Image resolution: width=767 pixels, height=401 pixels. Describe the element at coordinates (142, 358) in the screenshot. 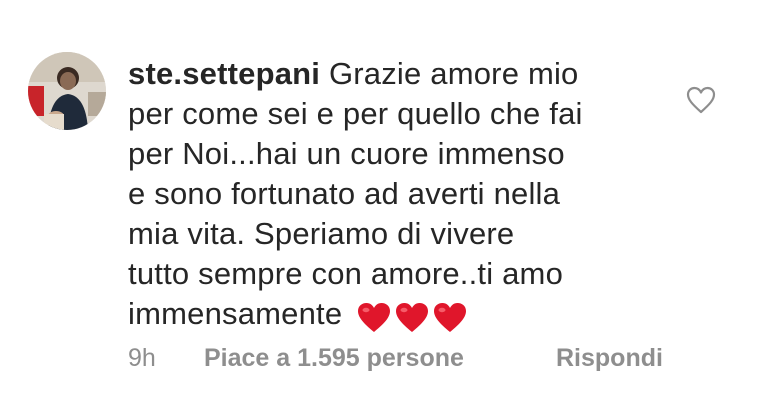

I see `timestamp: 9h` at that location.